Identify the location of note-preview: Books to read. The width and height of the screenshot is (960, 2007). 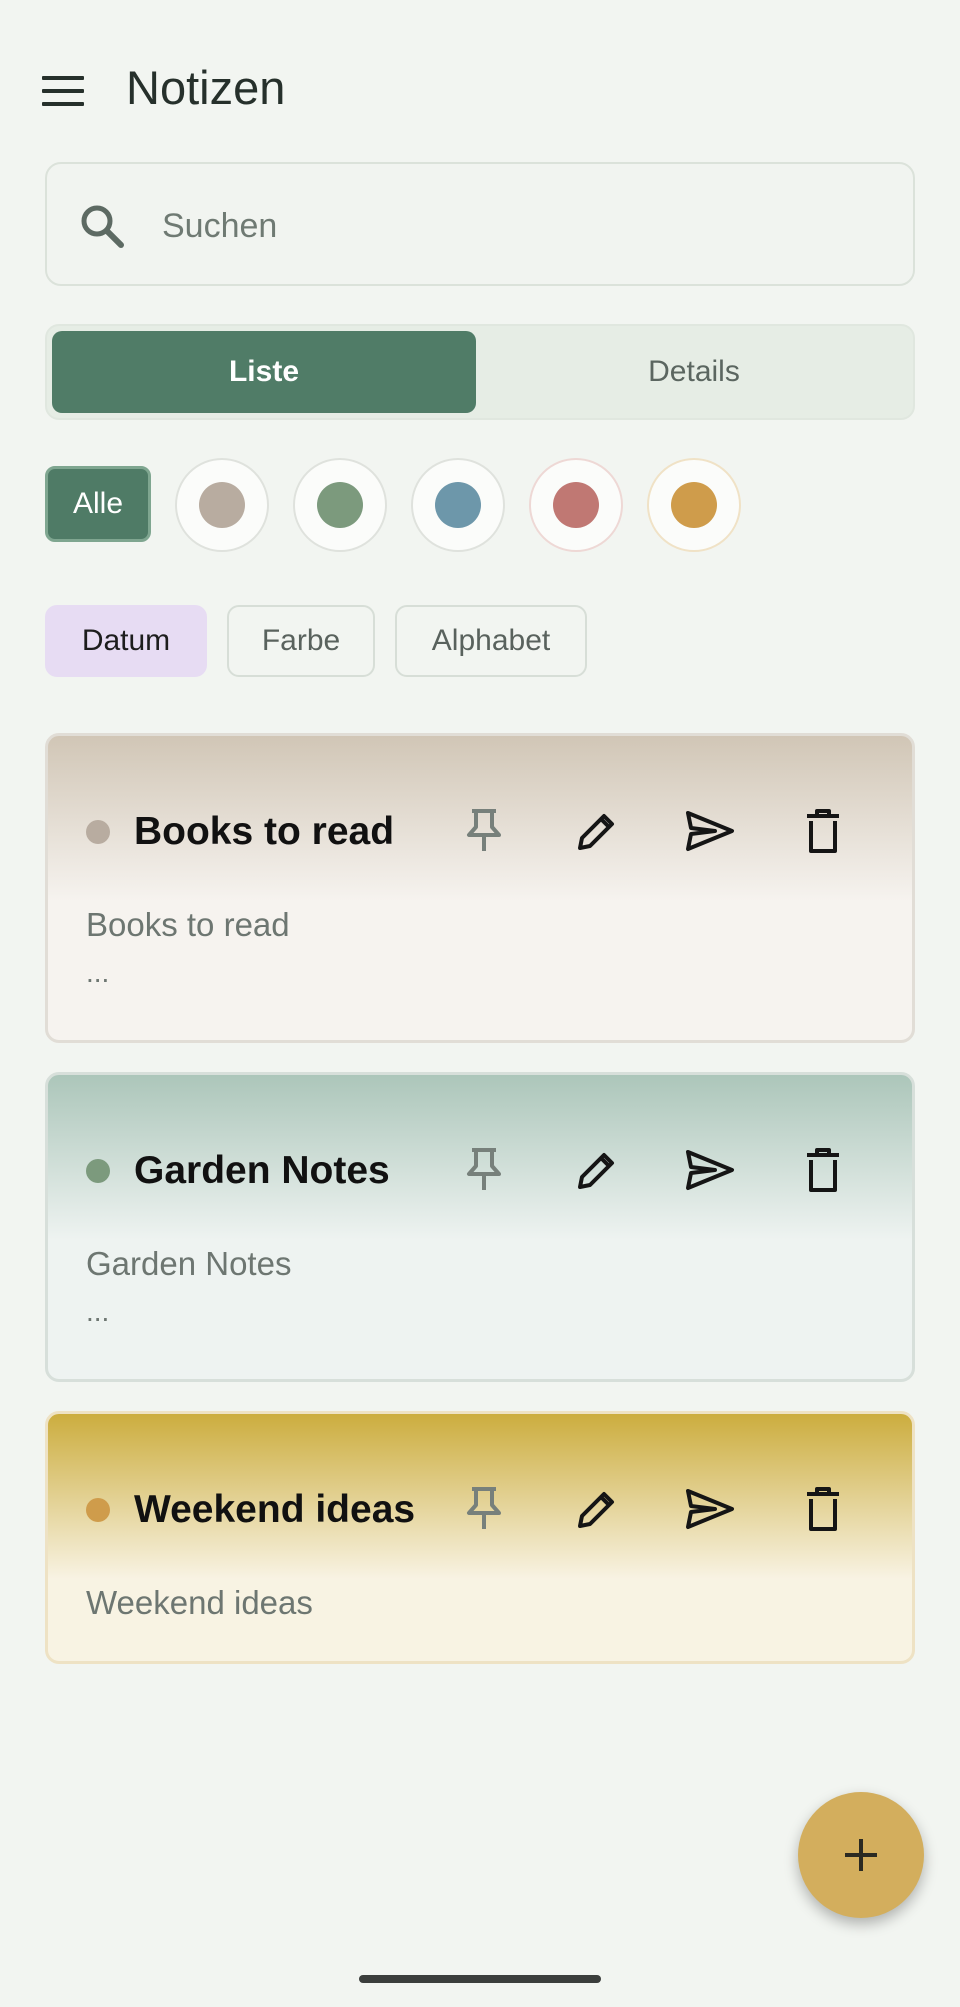
(188, 924).